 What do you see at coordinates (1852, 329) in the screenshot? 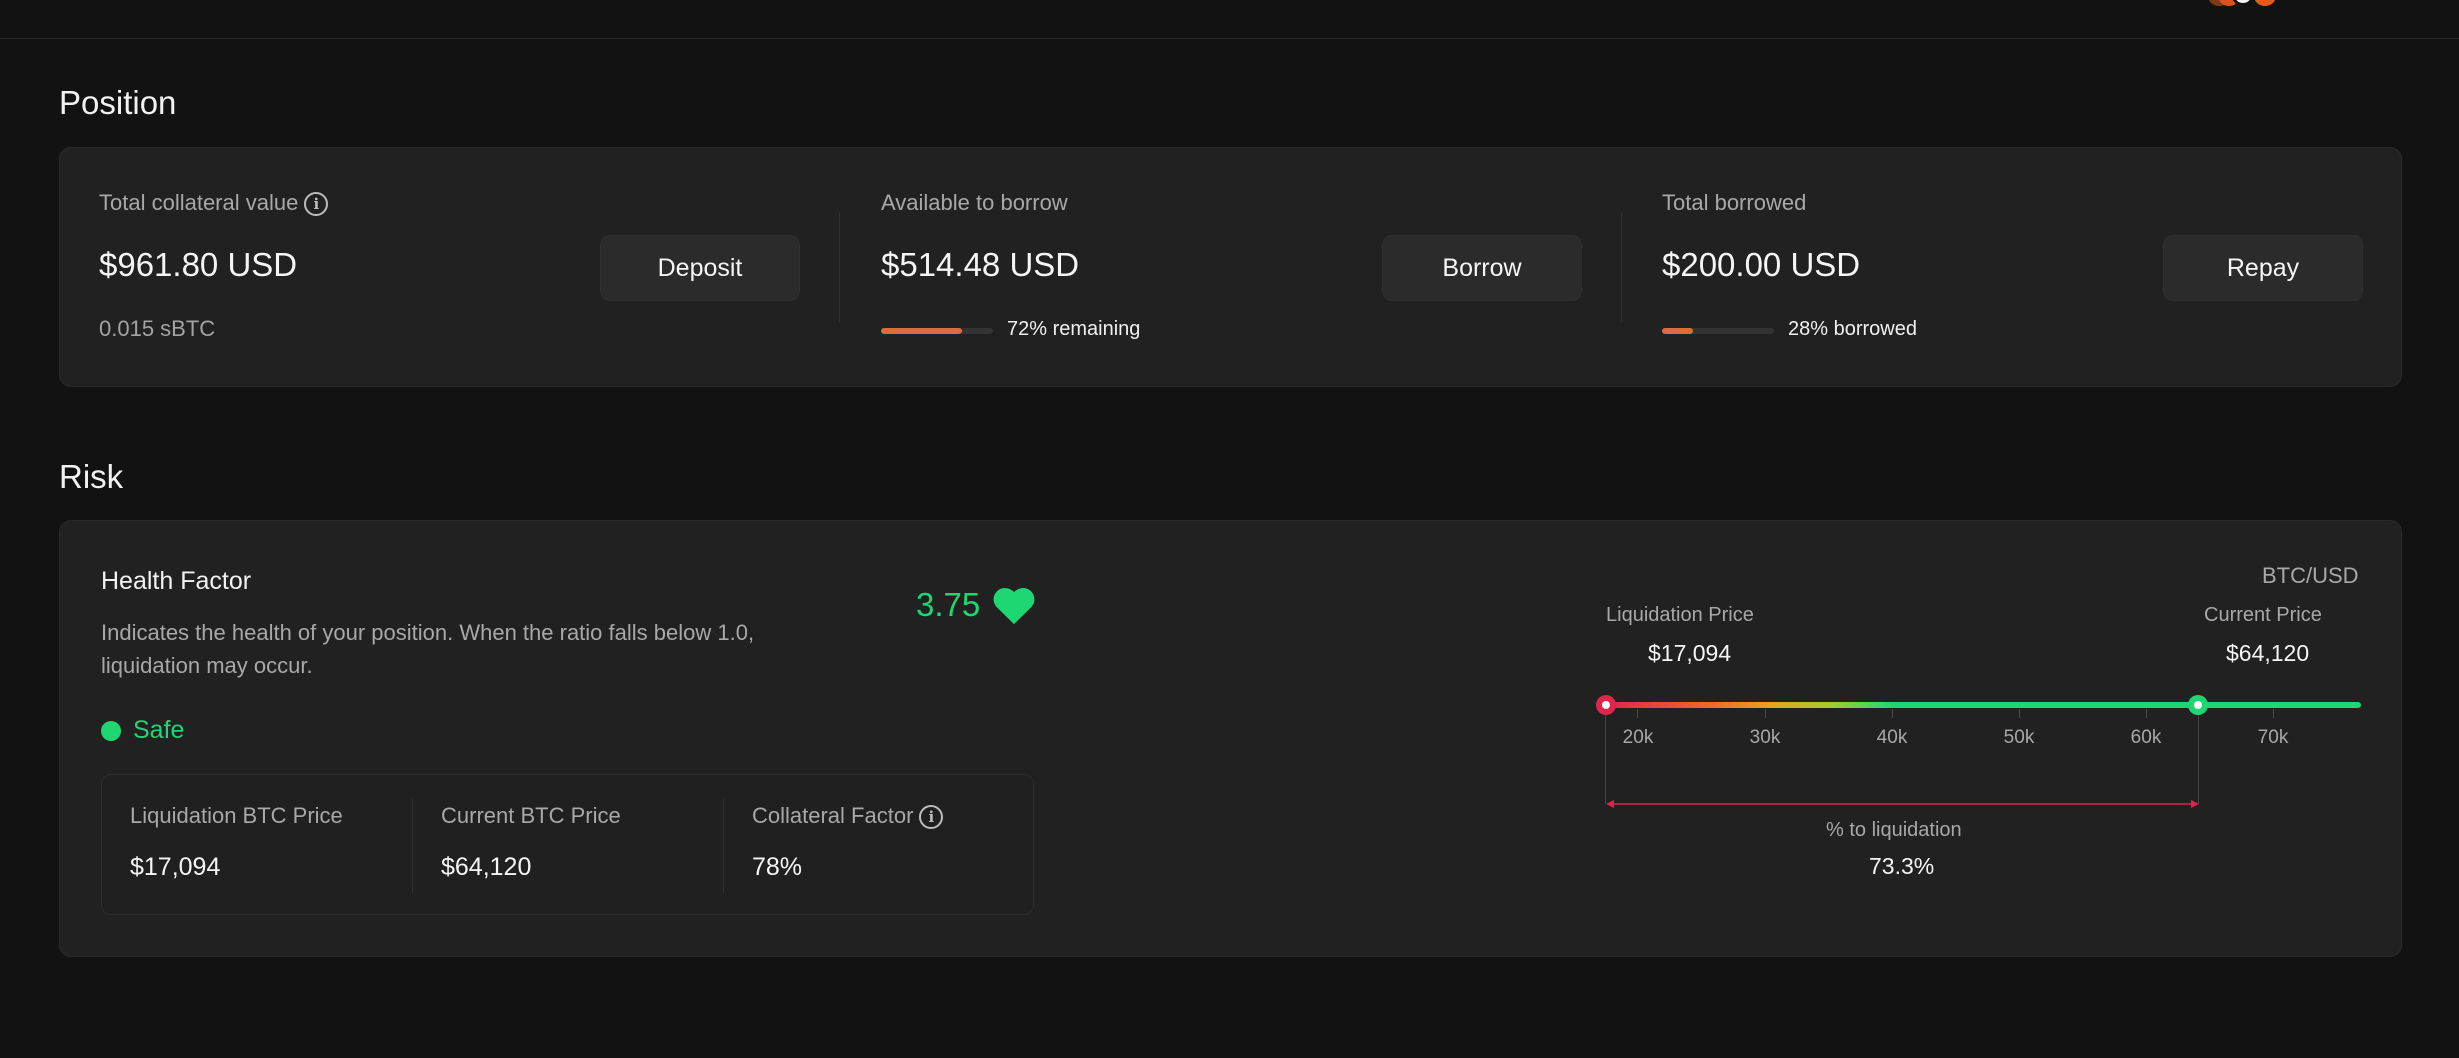
I see `borrowed-progress-text: 28% borrowed` at bounding box center [1852, 329].